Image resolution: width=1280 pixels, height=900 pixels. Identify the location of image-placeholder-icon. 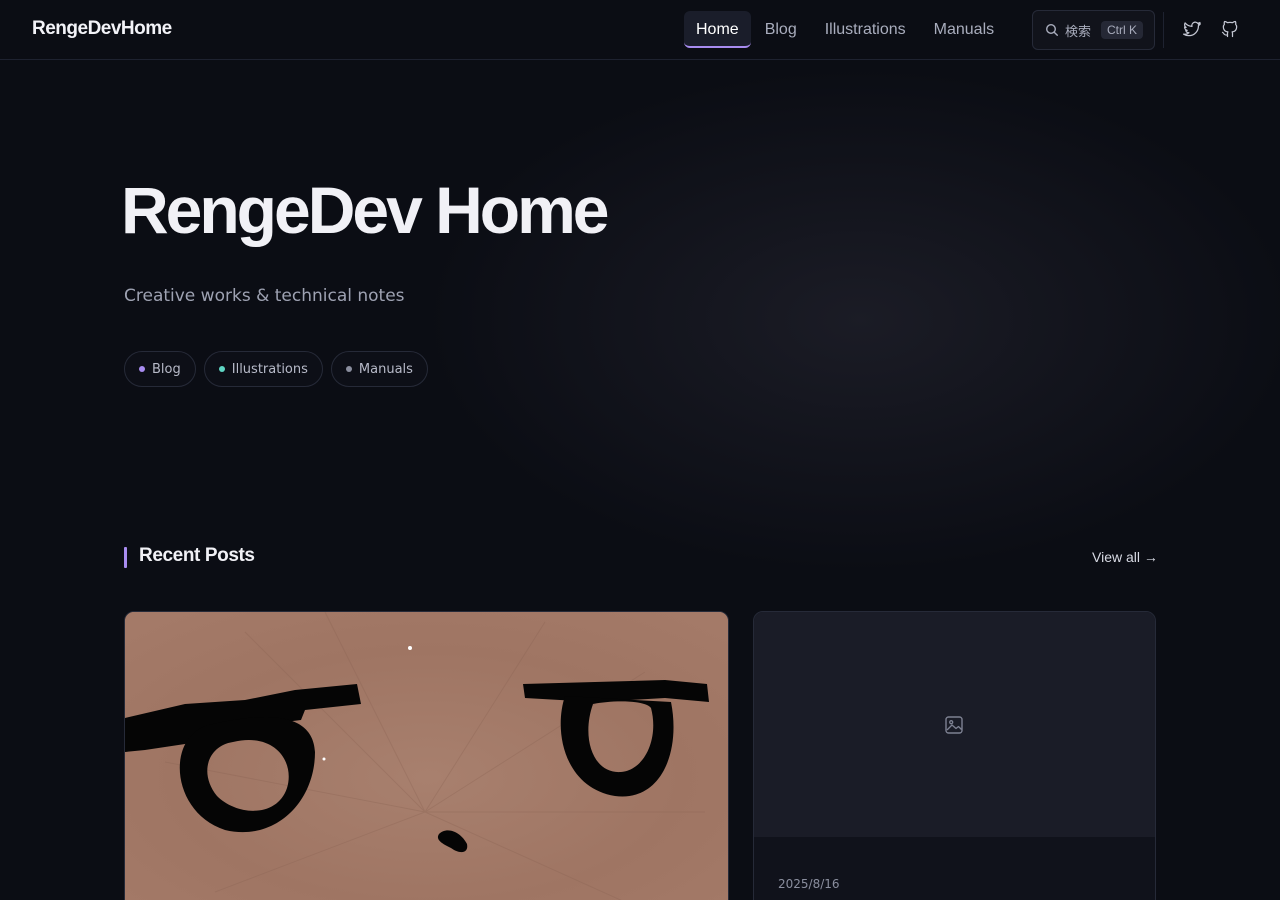
(954, 725).